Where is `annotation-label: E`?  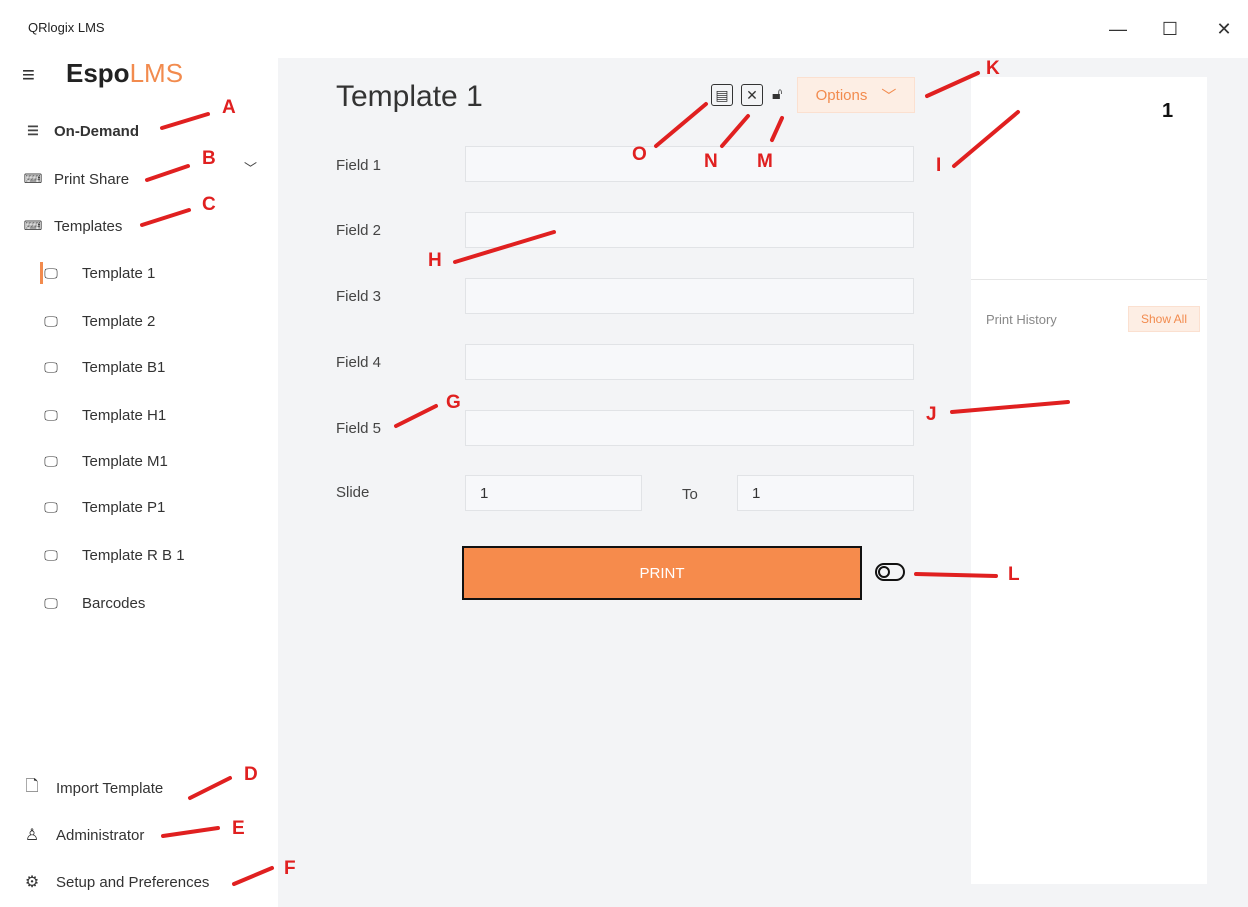
annotation-label: E is located at coordinates (238, 828).